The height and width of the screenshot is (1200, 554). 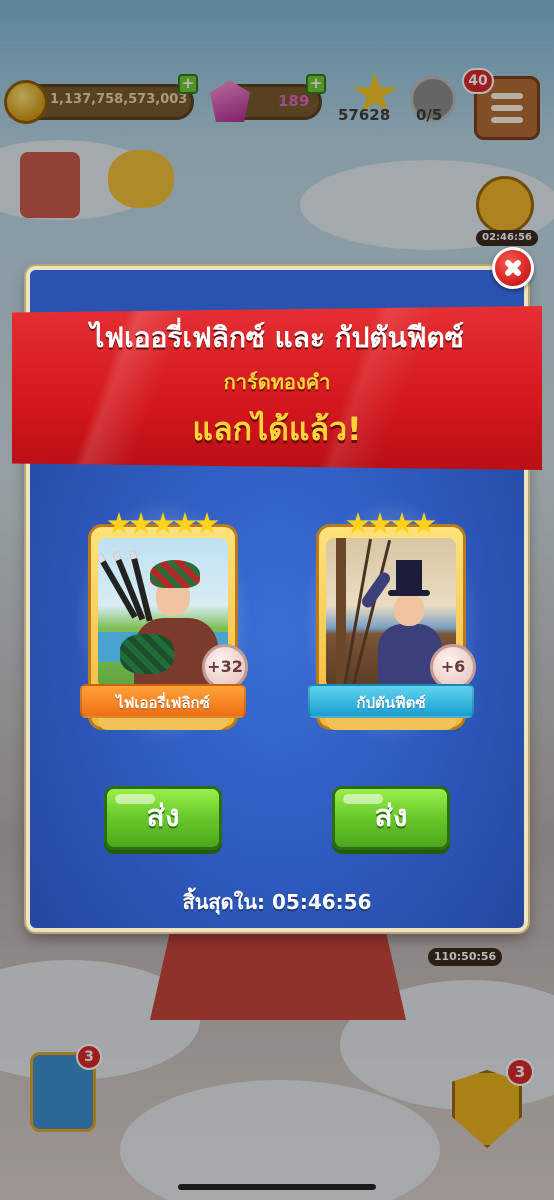 What do you see at coordinates (163, 701) in the screenshot?
I see `card-name: ไฟเออรี่เฟลิกซ์` at bounding box center [163, 701].